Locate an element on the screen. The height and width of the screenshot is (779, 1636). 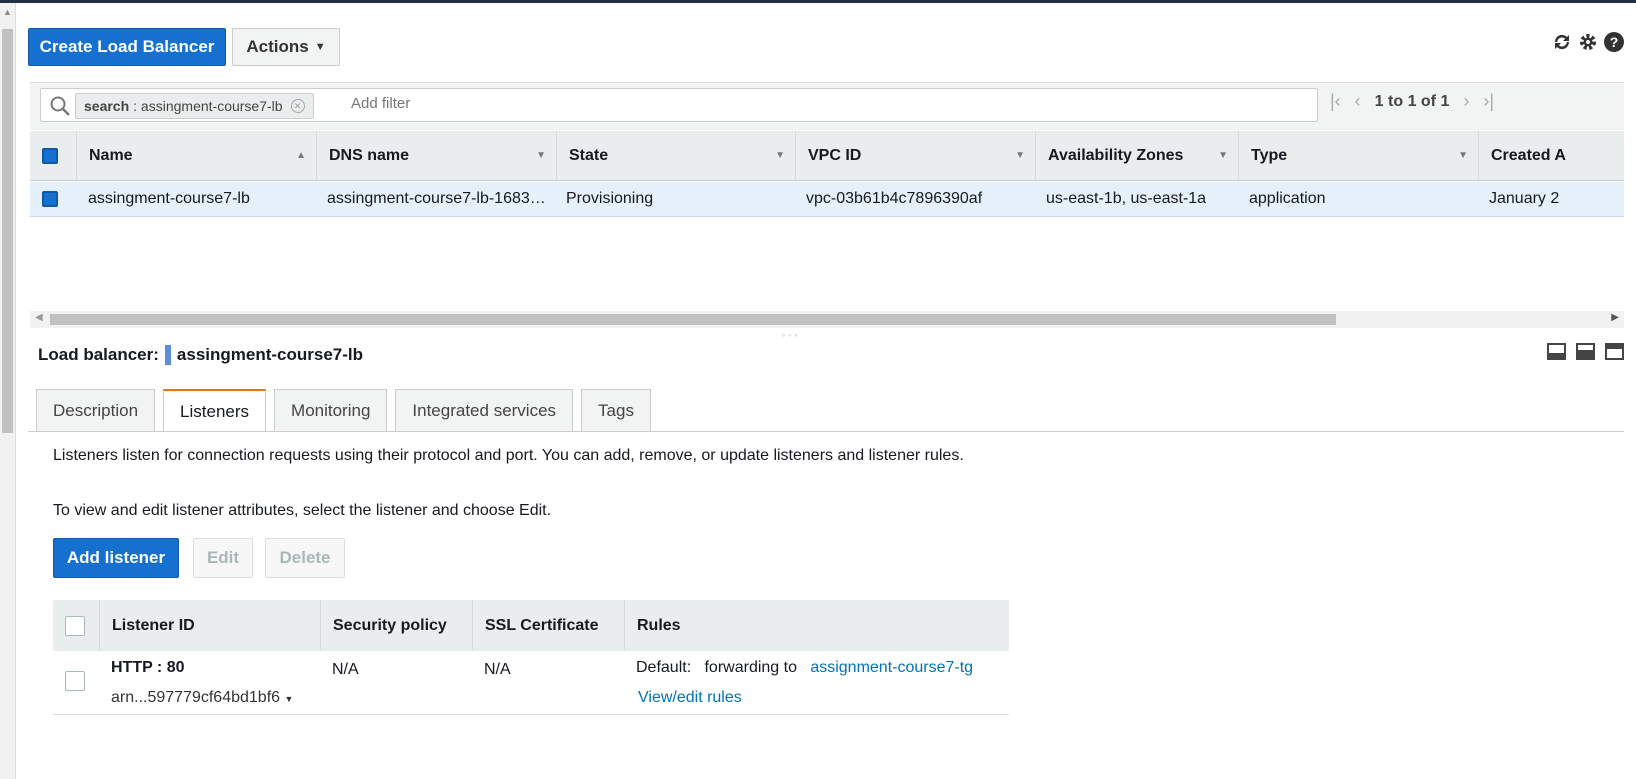
col-created: Created A is located at coordinates (1551, 155).